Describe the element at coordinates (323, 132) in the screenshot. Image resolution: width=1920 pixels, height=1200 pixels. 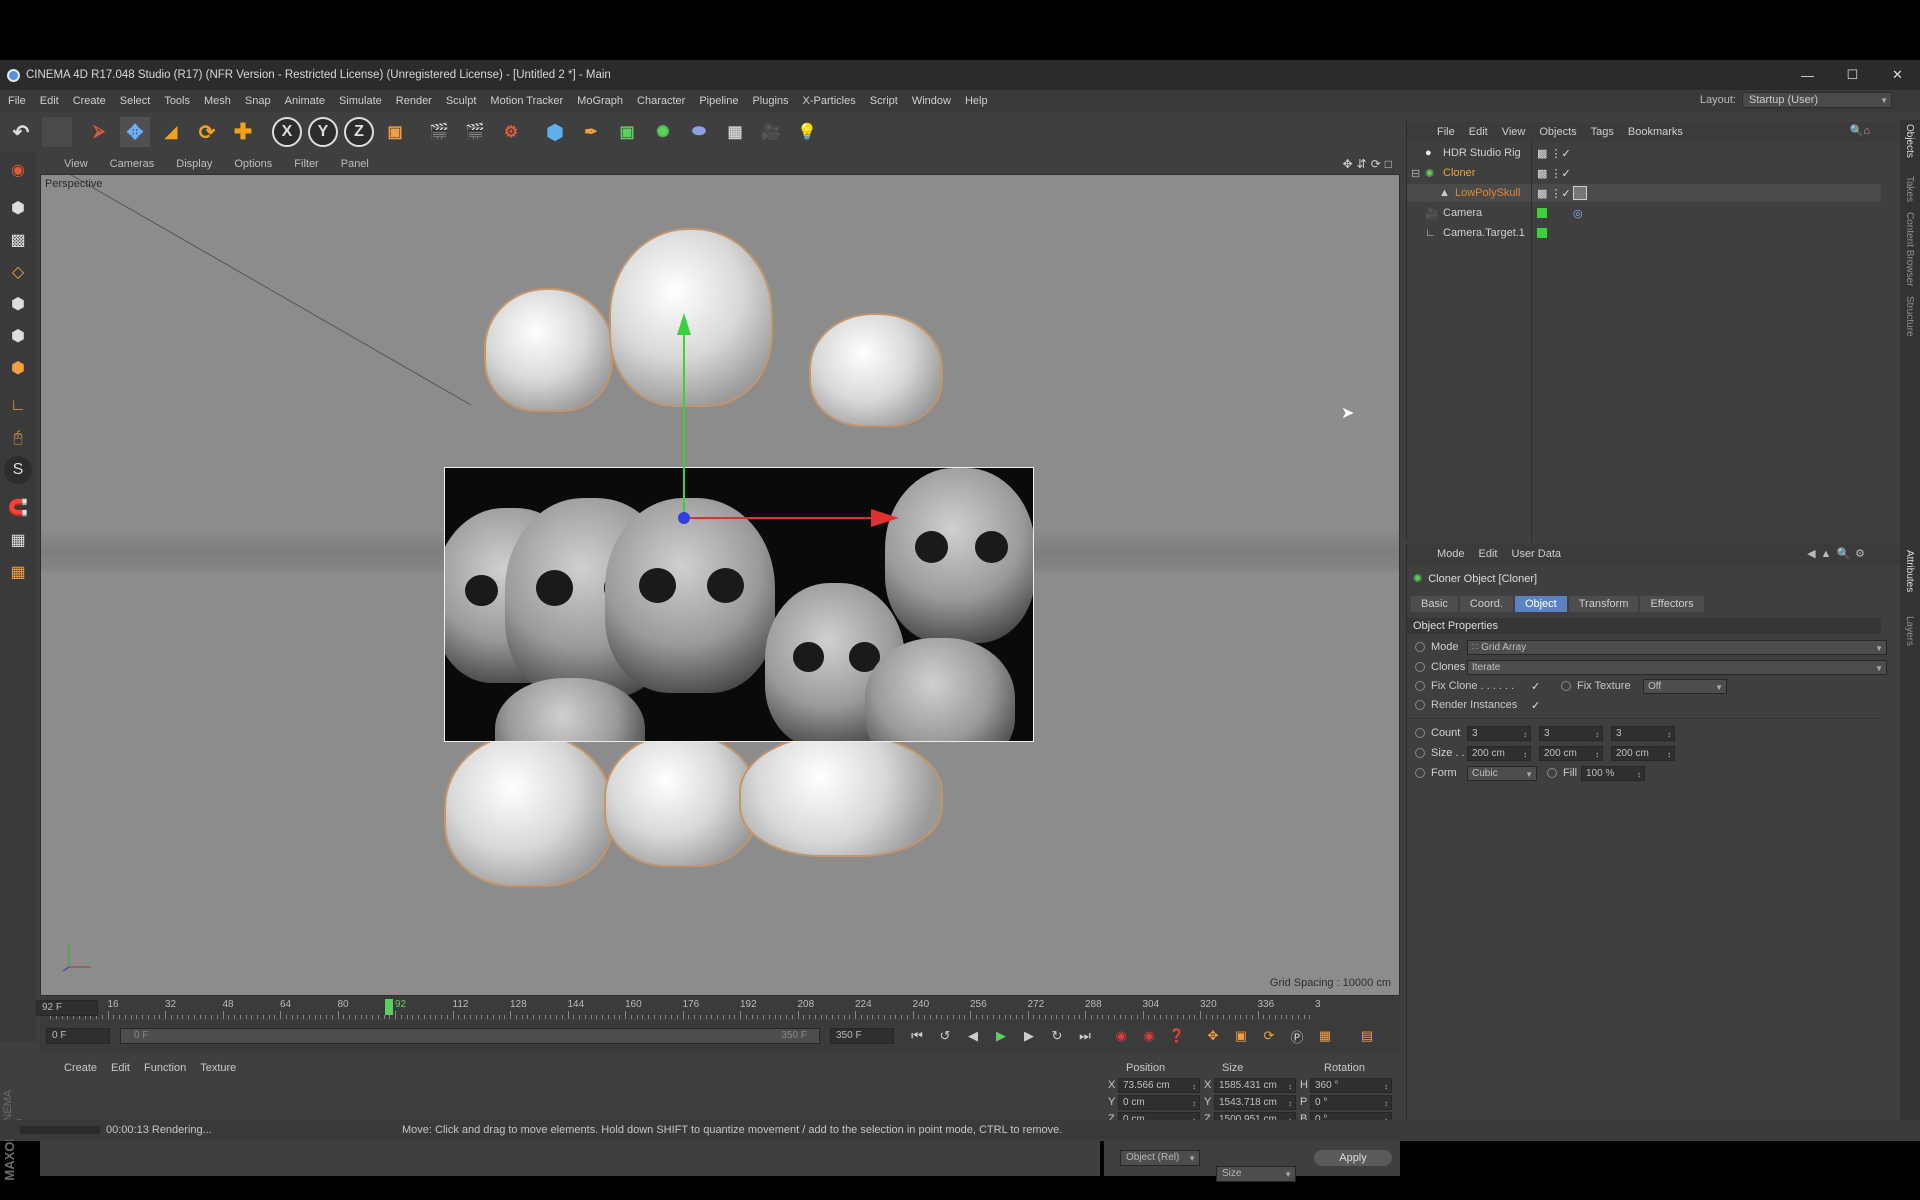
I see `y-axis-icon: Y` at that location.